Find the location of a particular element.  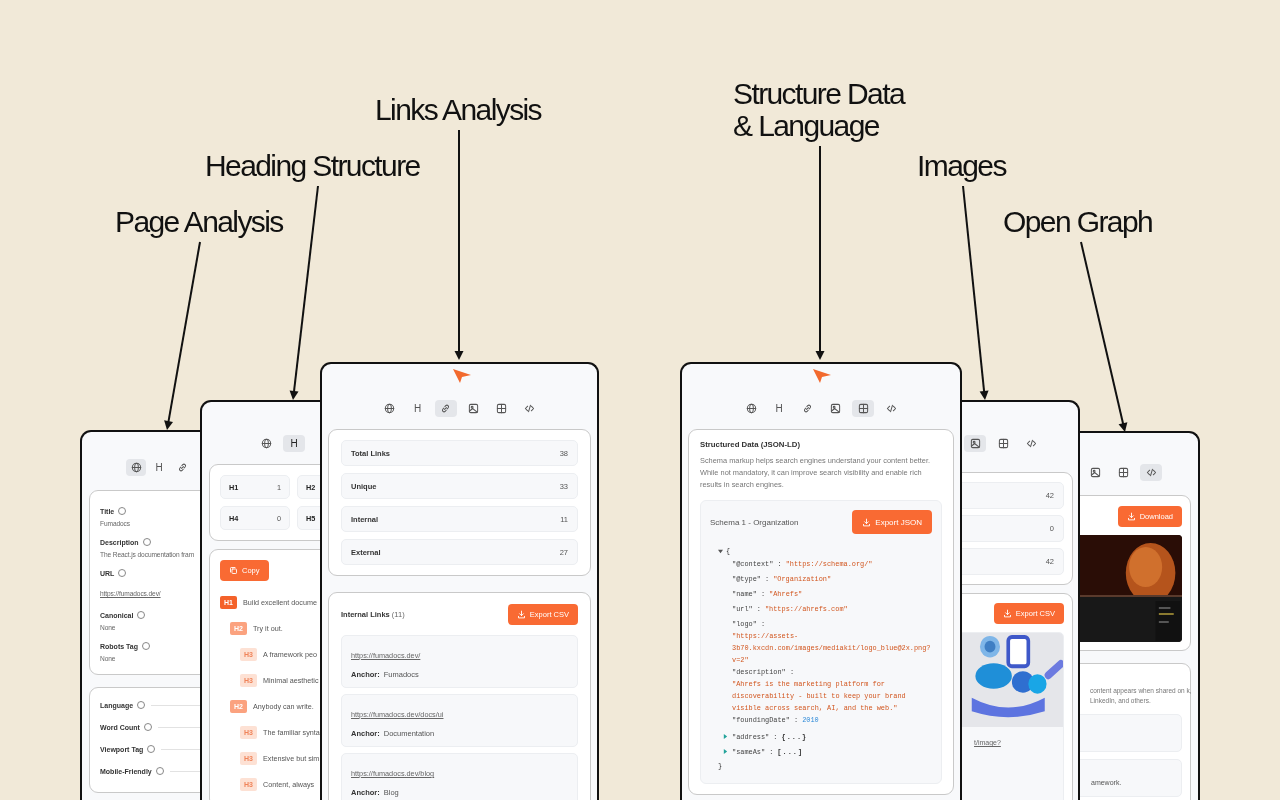

callout-label: Page Analysis is located at coordinates (199, 222).